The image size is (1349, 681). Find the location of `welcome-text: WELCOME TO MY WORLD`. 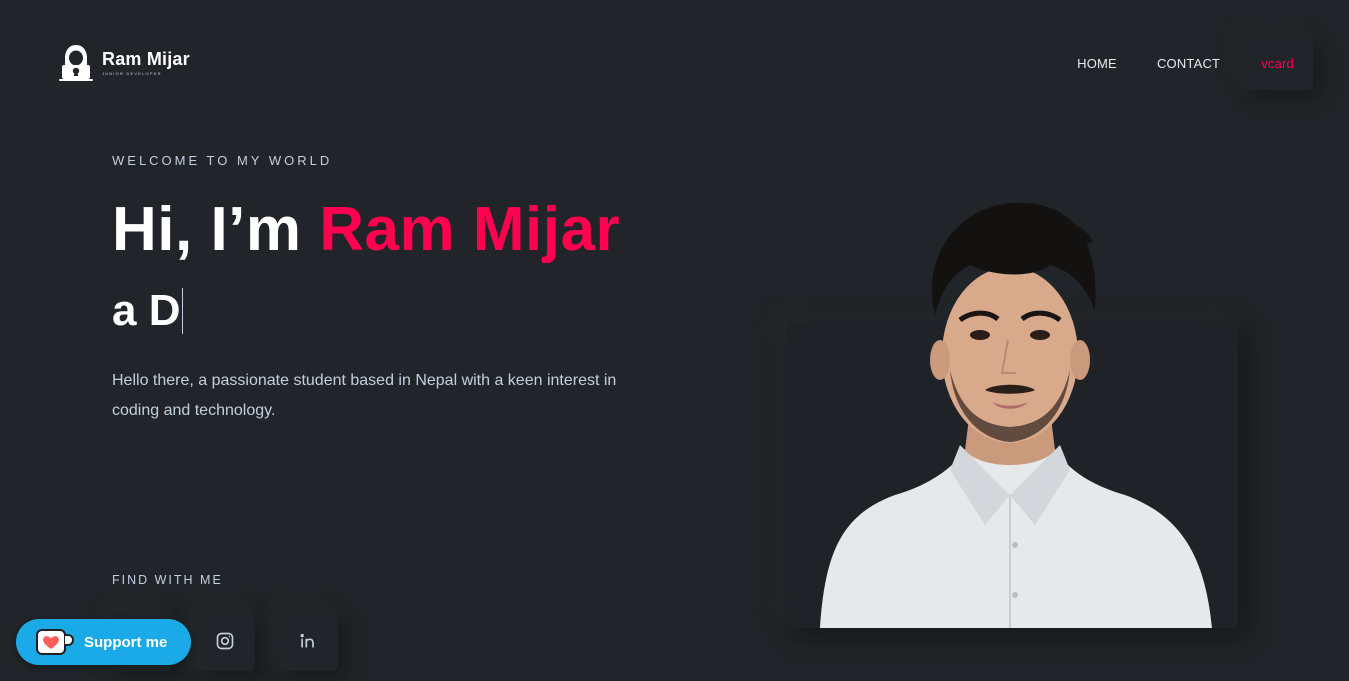

welcome-text: WELCOME TO MY WORLD is located at coordinates (222, 160).